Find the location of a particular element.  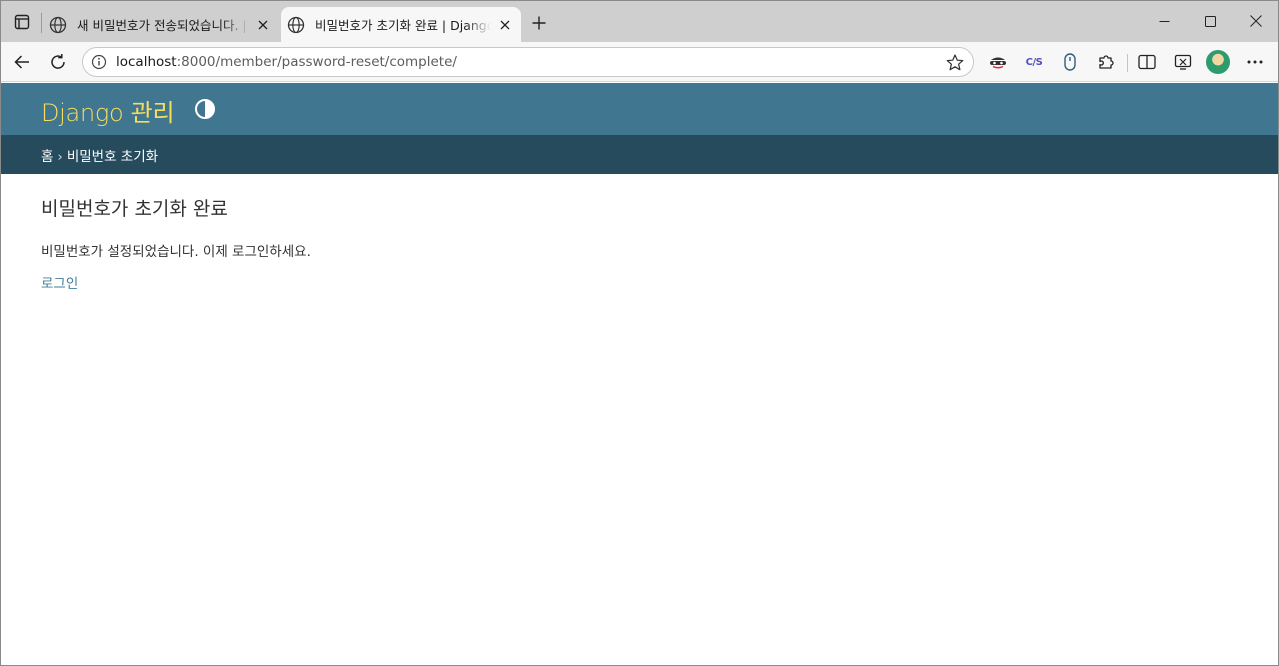

back-button is located at coordinates (22, 62).